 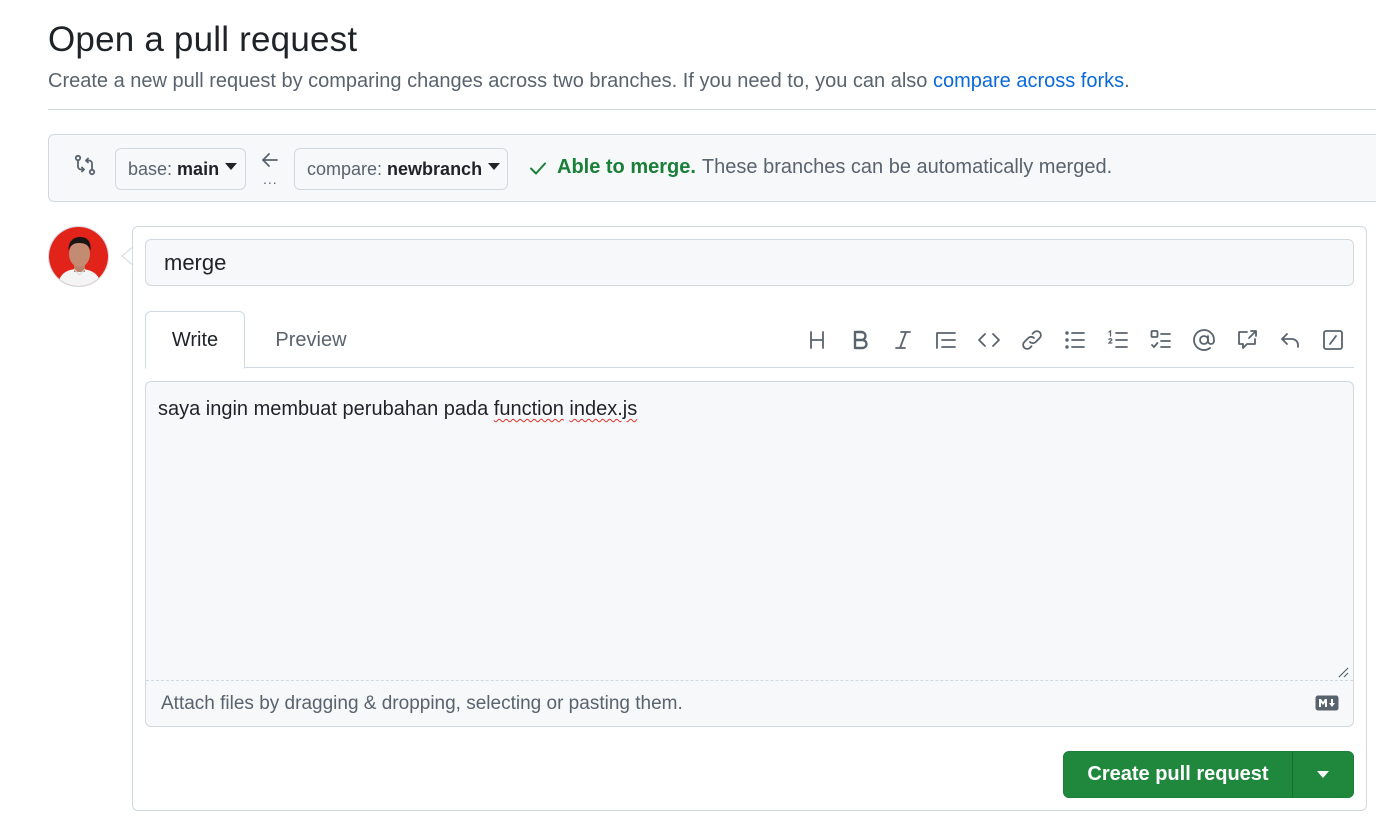 What do you see at coordinates (311, 340) in the screenshot?
I see `tab-preview: Preview` at bounding box center [311, 340].